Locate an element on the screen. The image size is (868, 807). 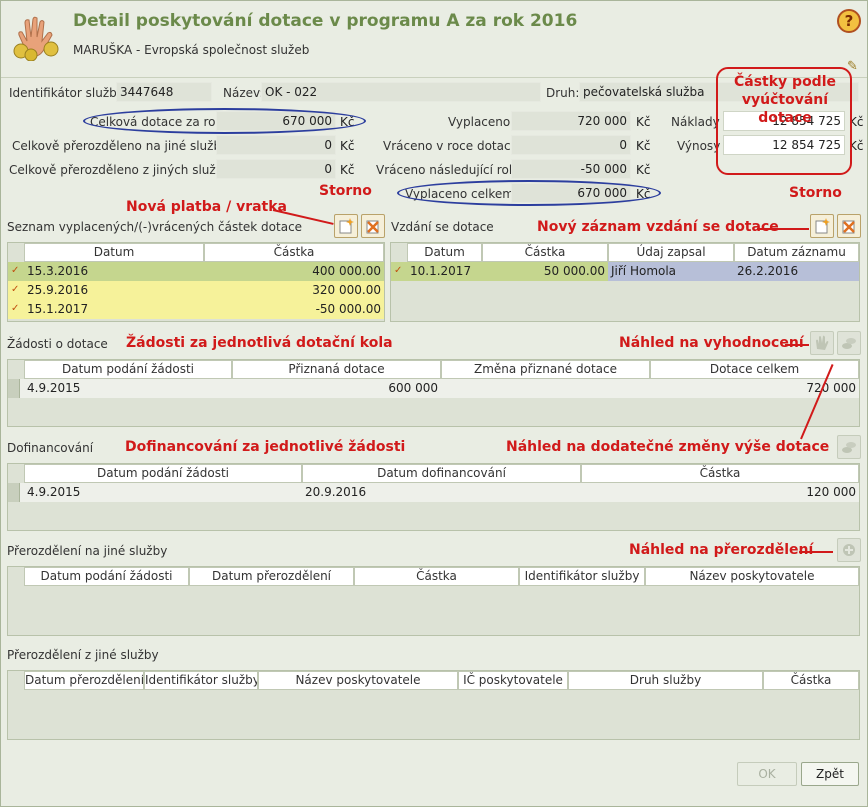
waivers-title: Vzdání se dotace is located at coordinates (442, 227).